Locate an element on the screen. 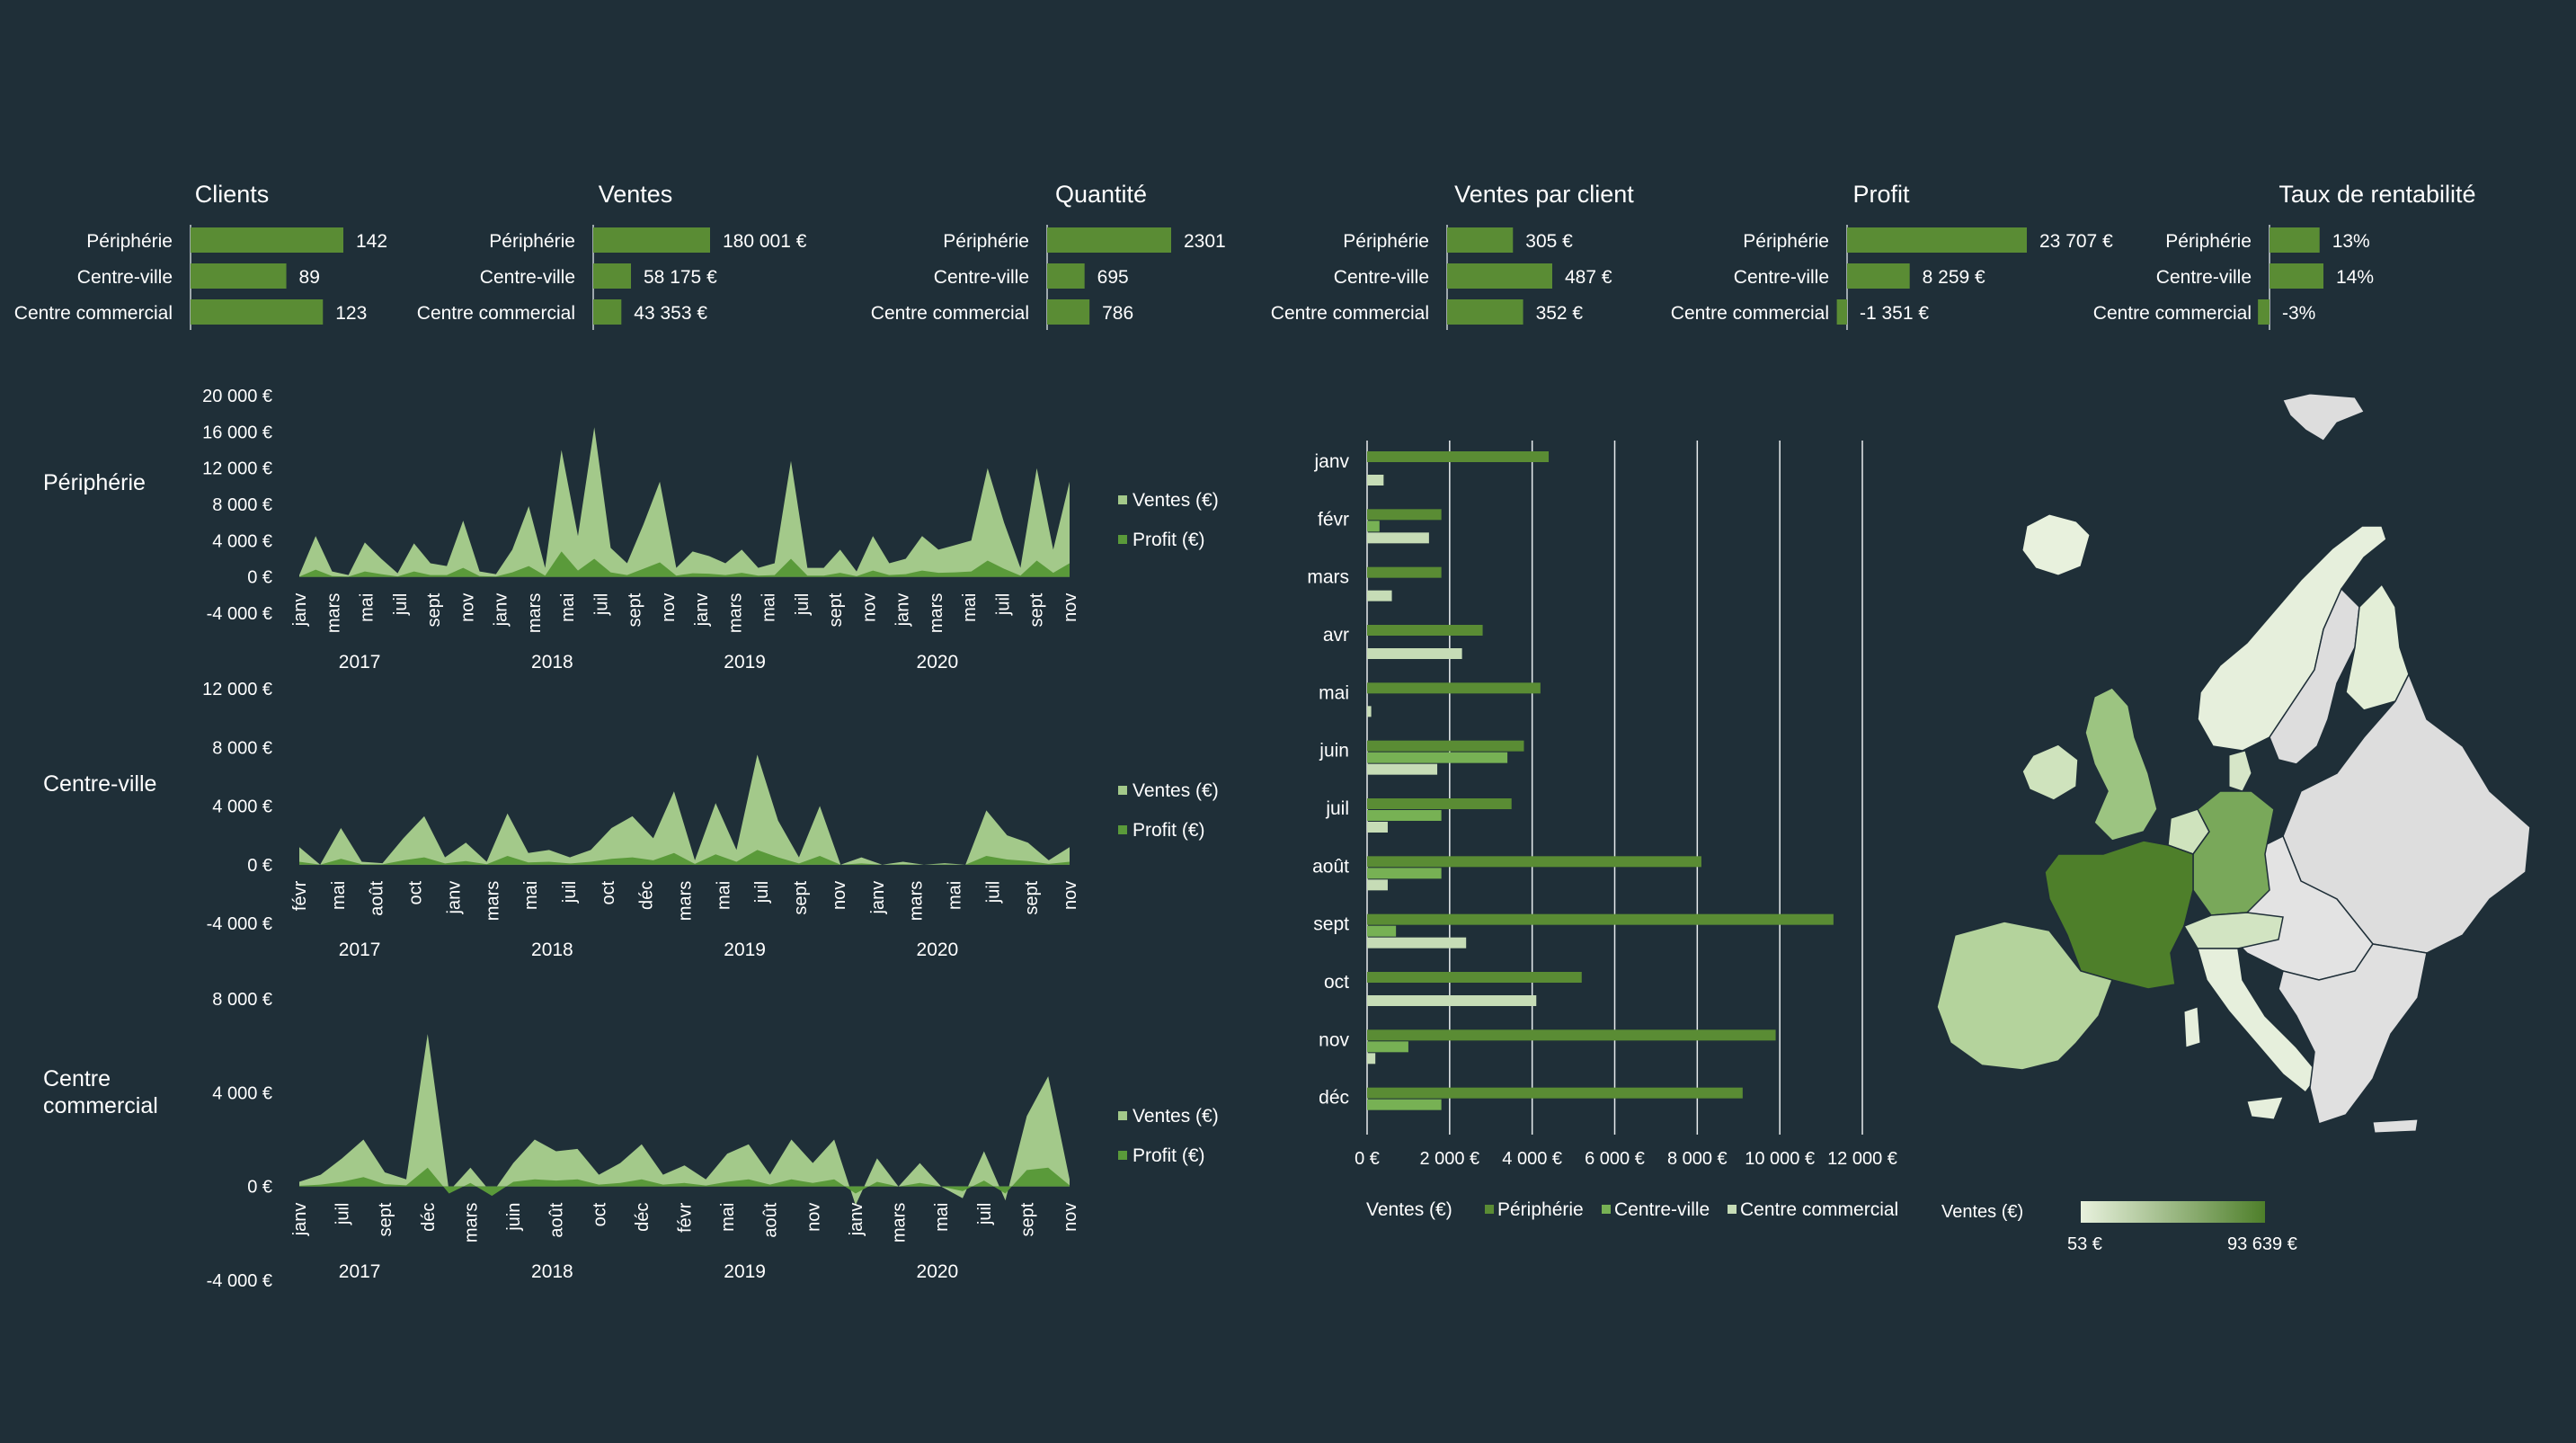 This screenshot has height=1443, width=2576. kpi-title: Clients is located at coordinates (232, 194).